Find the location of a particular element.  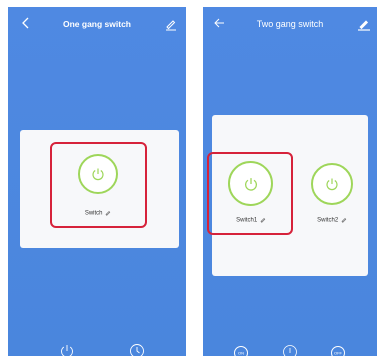

top-bar: Two gang switch is located at coordinates (290, 20).